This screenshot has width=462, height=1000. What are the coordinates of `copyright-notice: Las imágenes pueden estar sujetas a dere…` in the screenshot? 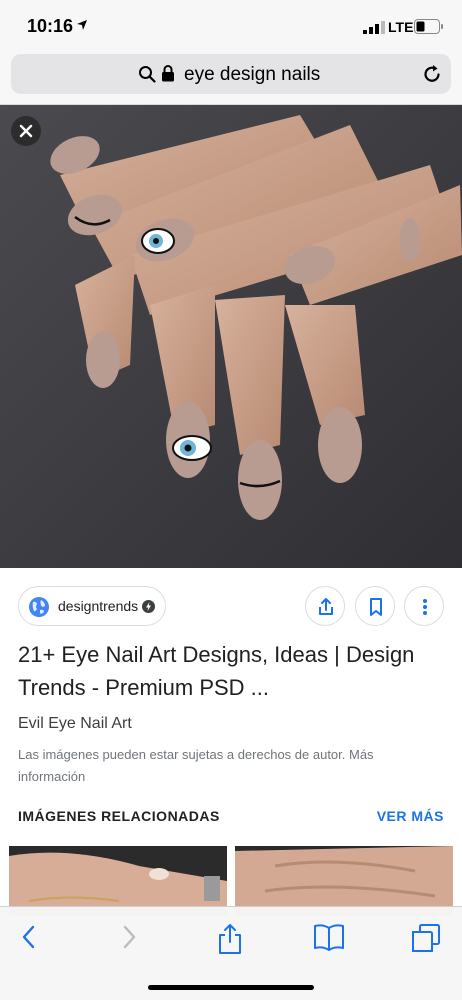 It's located at (223, 766).